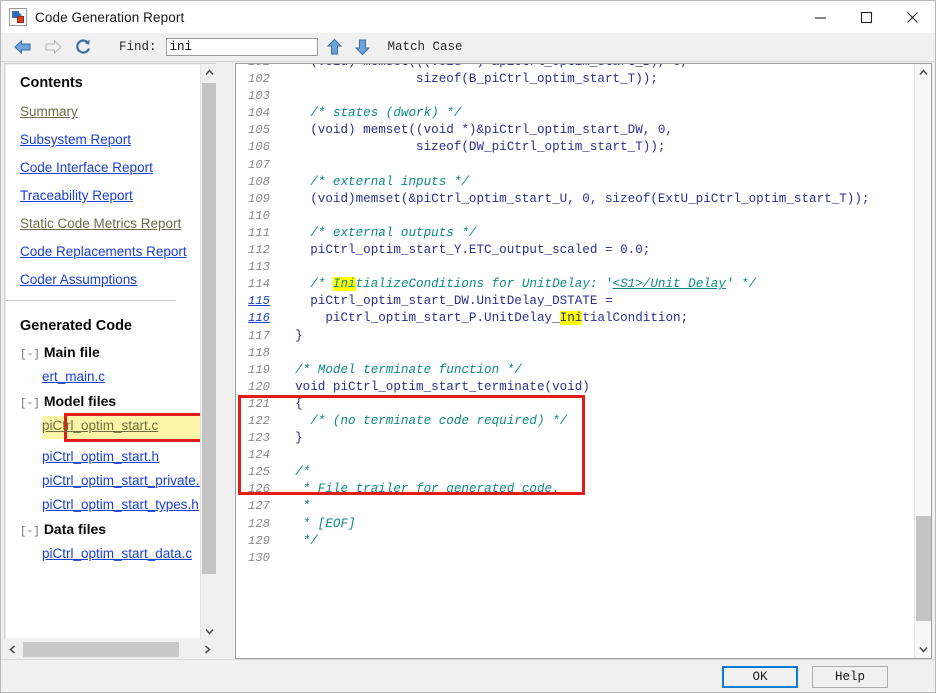 The width and height of the screenshot is (936, 693). I want to click on title-bar: Code Generation Report, so click(468, 17).